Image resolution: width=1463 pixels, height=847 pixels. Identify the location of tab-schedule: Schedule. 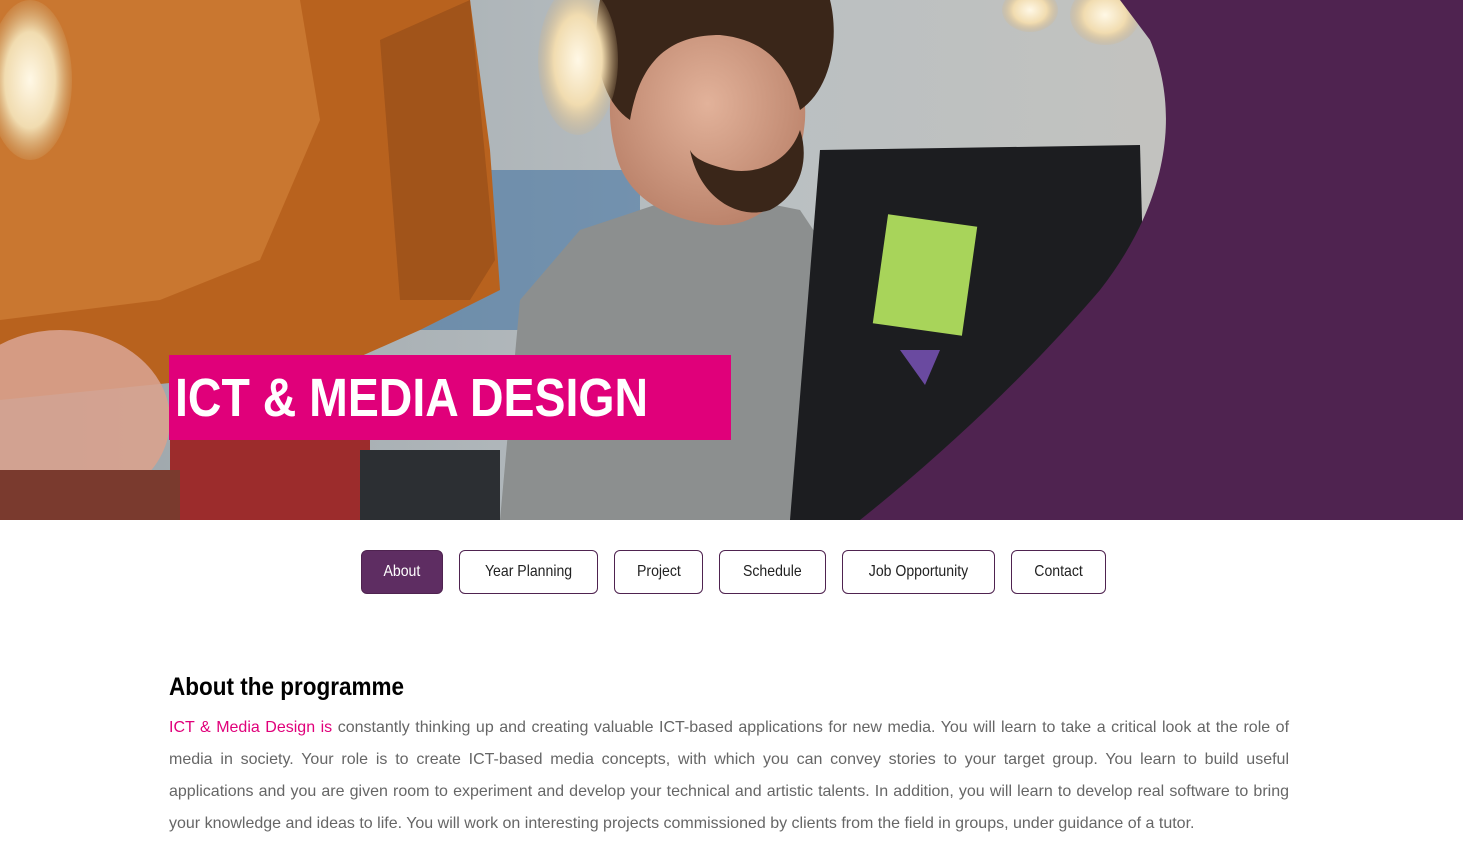
(773, 572).